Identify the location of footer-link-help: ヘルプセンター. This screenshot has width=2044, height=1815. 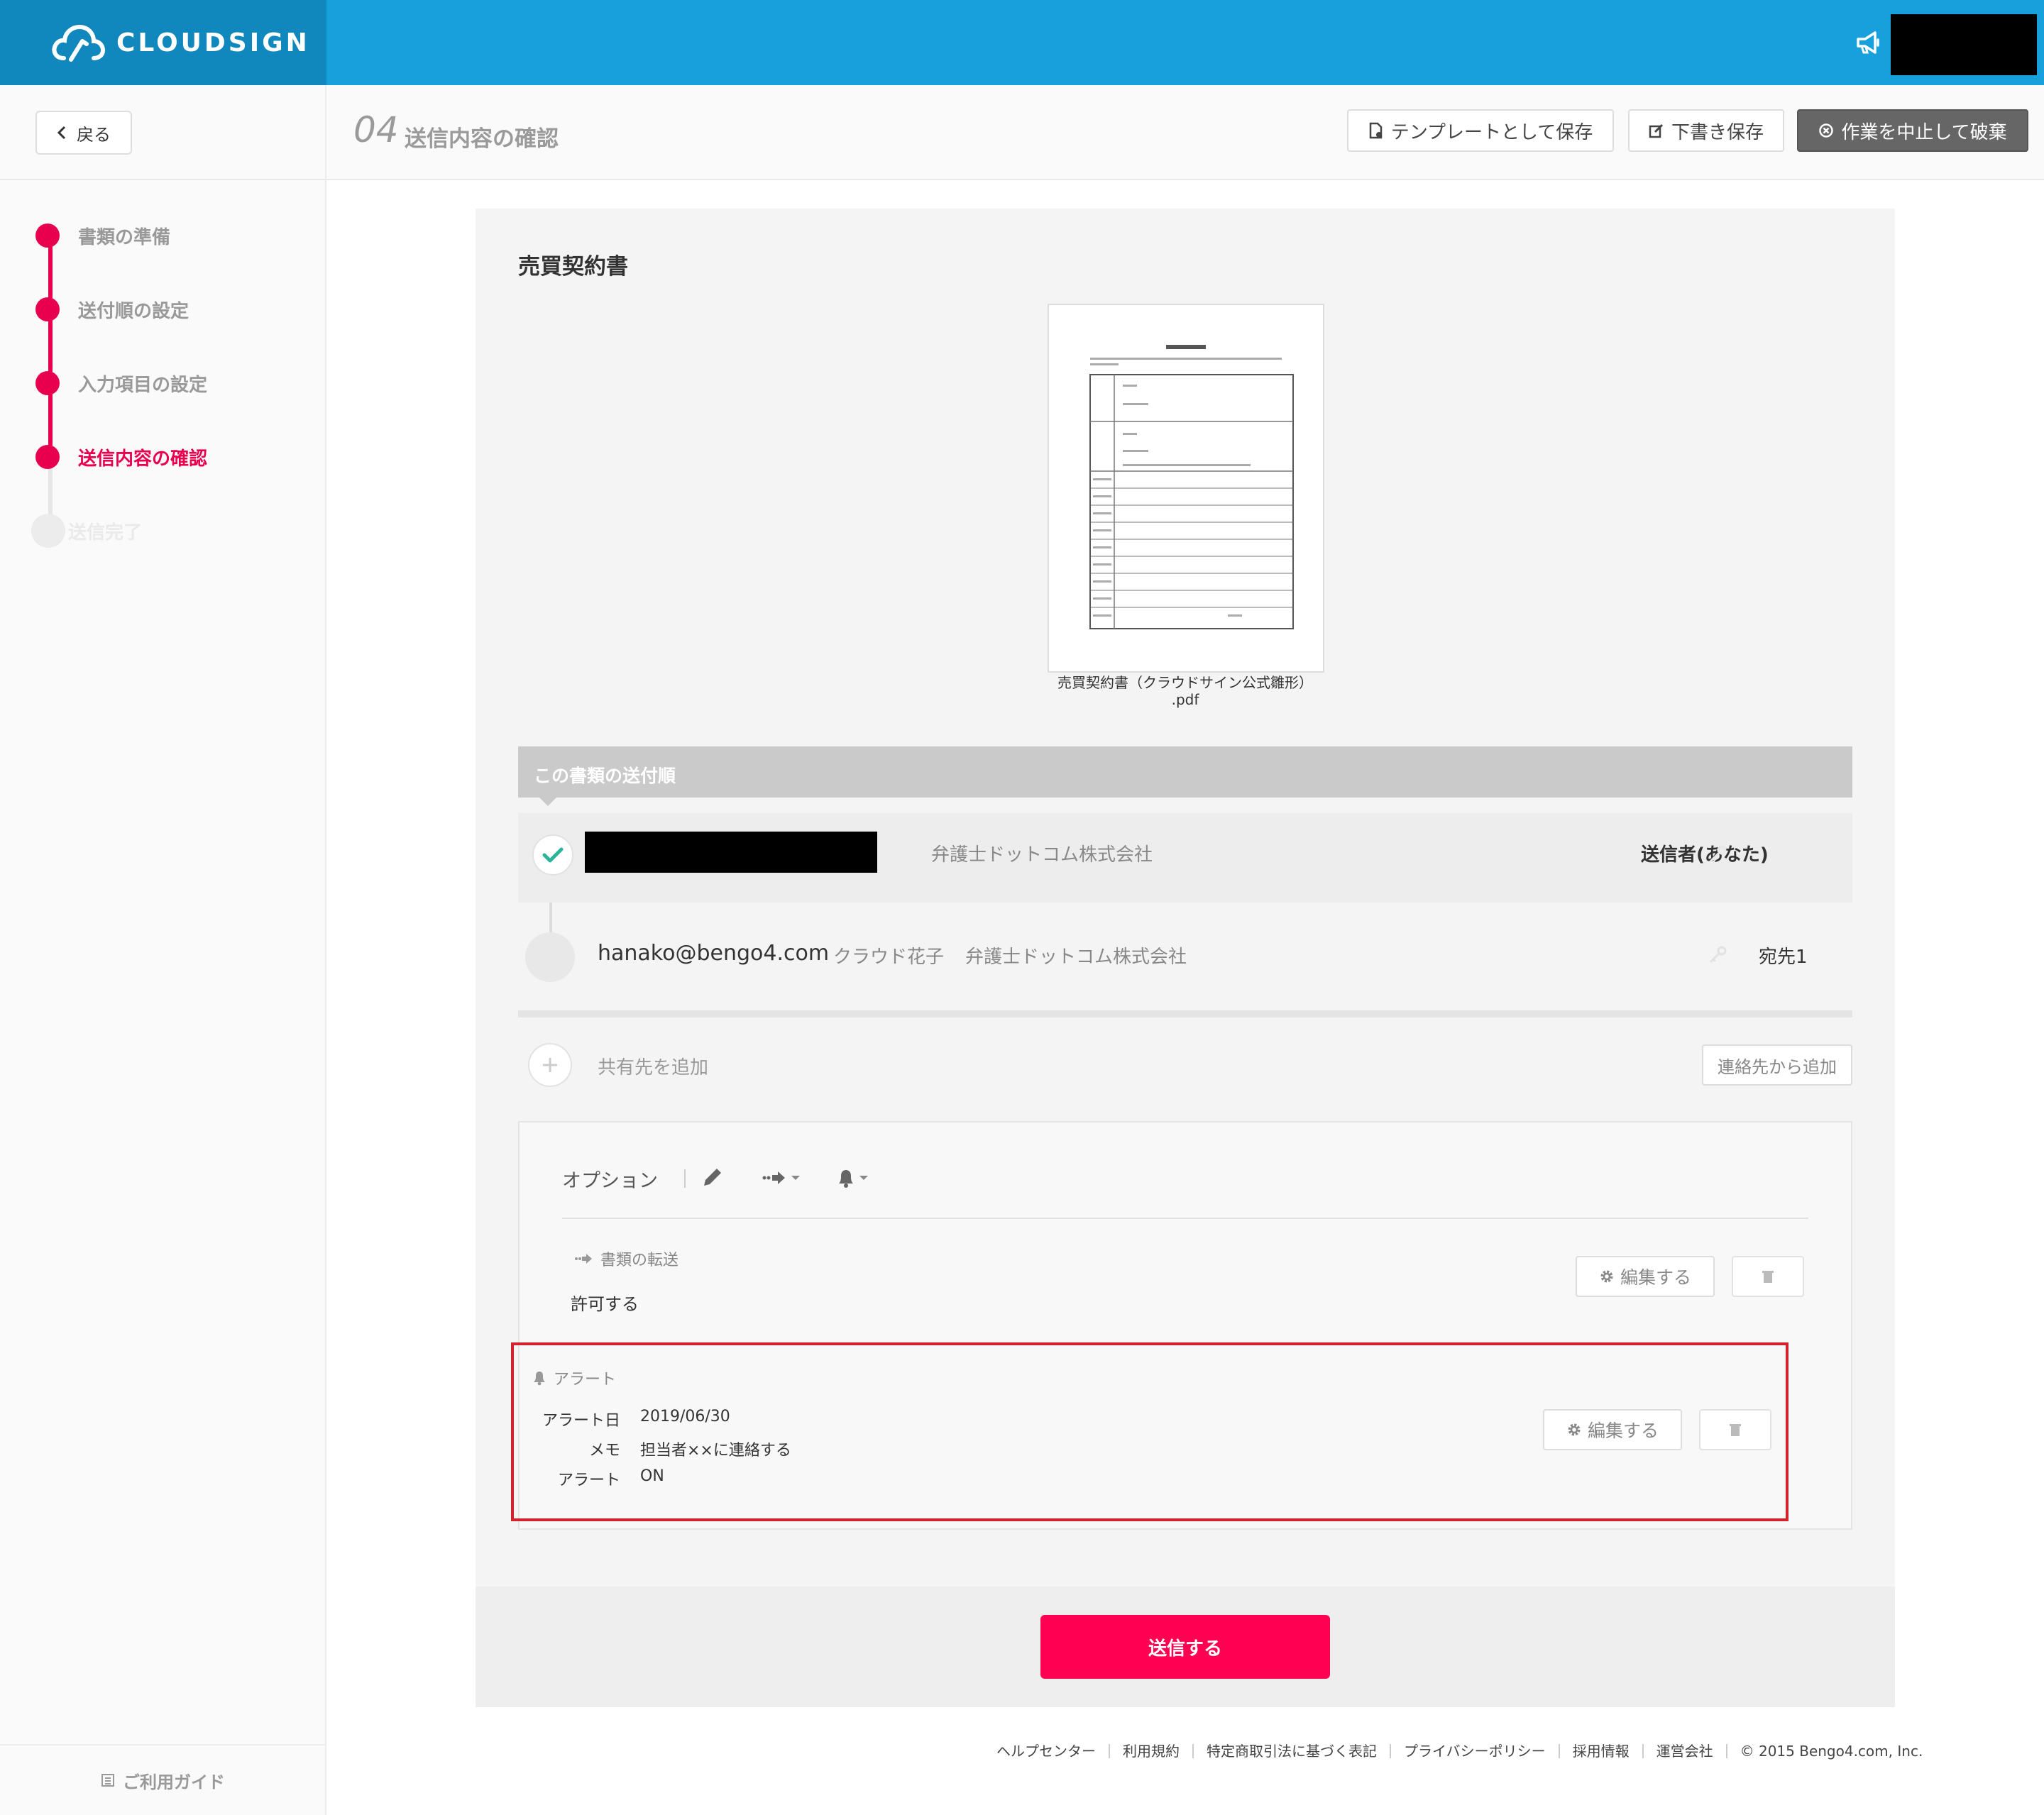
(1052, 1751).